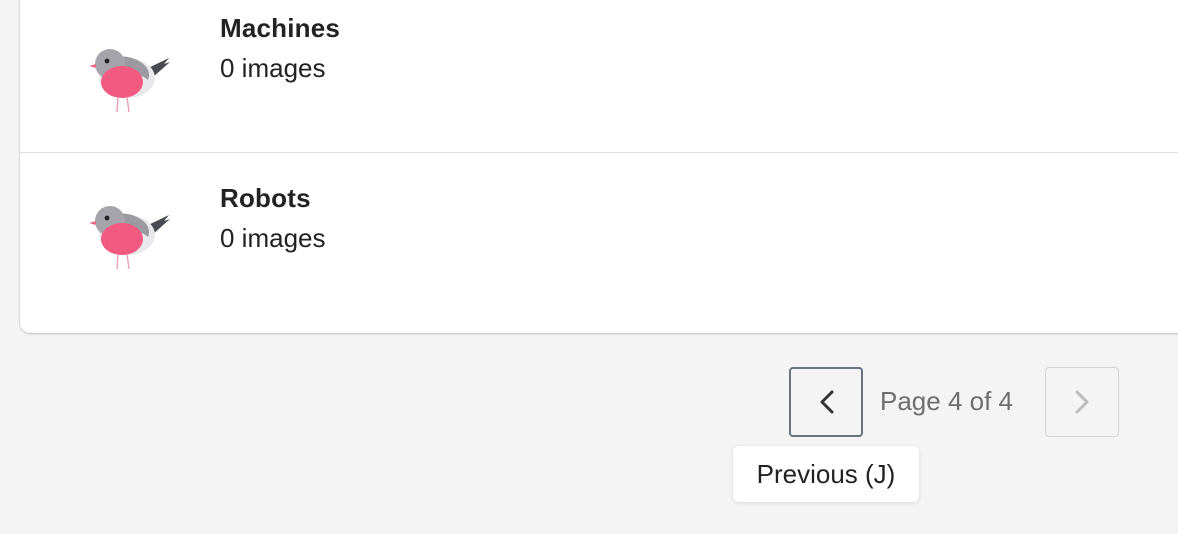 Image resolution: width=1178 pixels, height=534 pixels. I want to click on page-indicator: Page 4 of 4, so click(946, 401).